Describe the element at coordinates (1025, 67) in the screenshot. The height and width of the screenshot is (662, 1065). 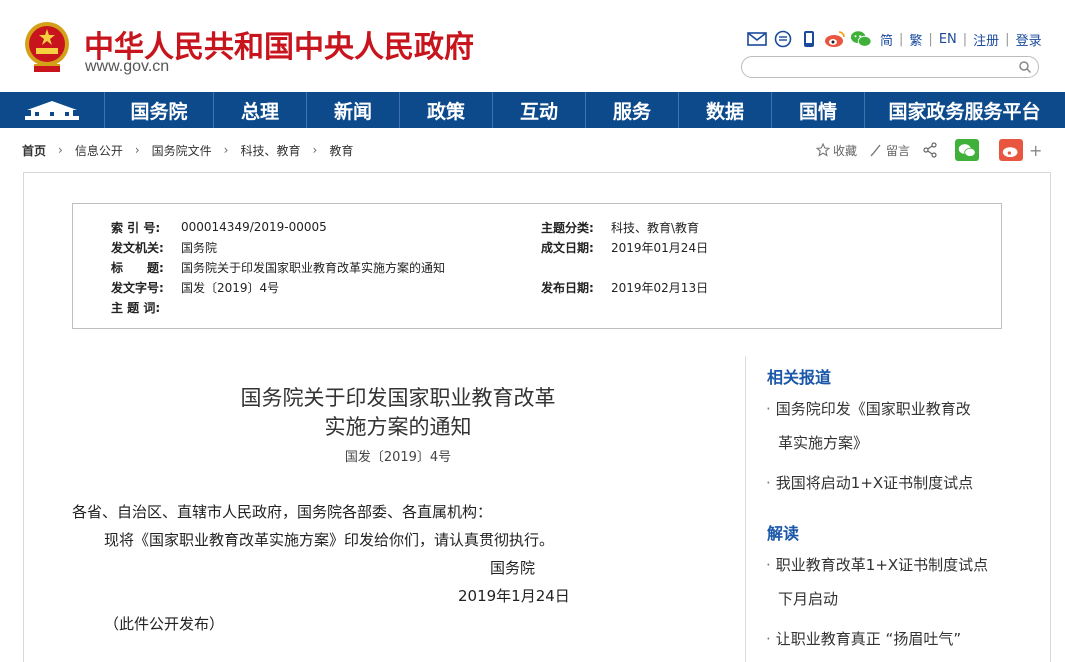
I see `search-icon` at that location.